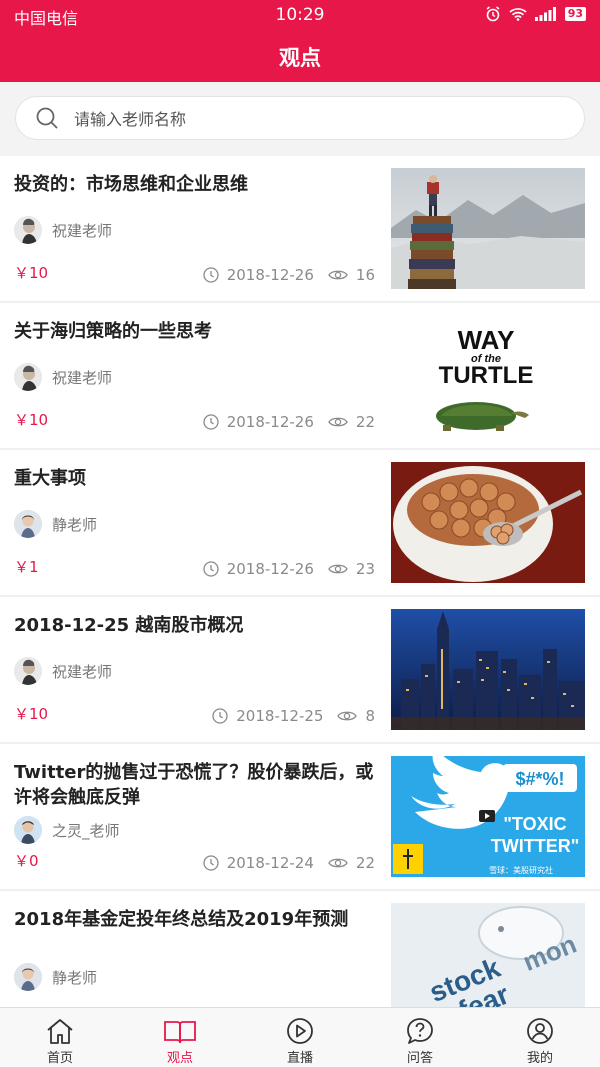 Image resolution: width=600 pixels, height=1067 pixels. What do you see at coordinates (521, 870) in the screenshot?
I see `cover-credit-text: 雪球：美股研究社` at bounding box center [521, 870].